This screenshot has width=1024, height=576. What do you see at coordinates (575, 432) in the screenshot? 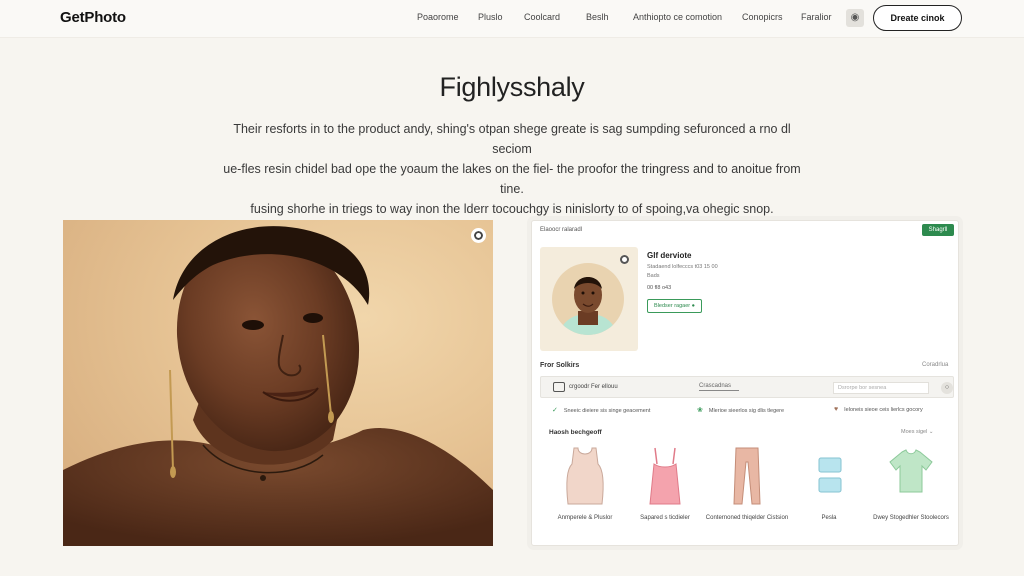
I see `products-title: Haosh bechgeoff` at bounding box center [575, 432].